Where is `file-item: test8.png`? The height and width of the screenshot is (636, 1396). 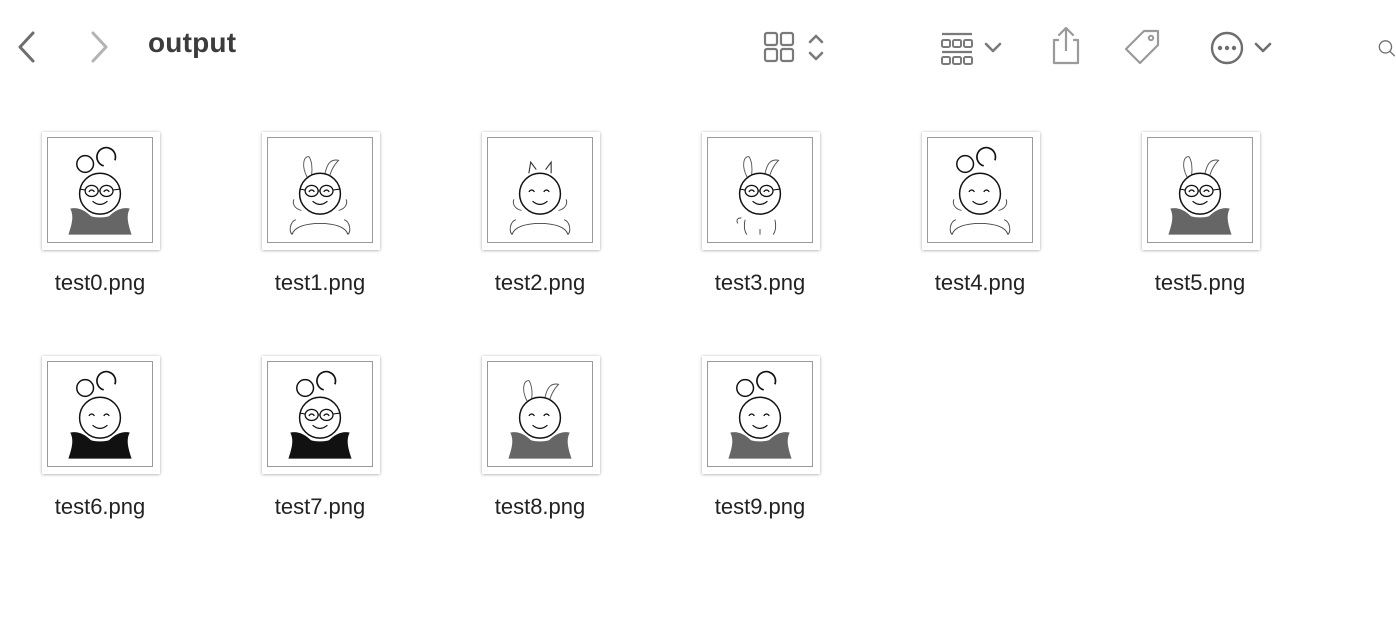 file-item: test8.png is located at coordinates (540, 456).